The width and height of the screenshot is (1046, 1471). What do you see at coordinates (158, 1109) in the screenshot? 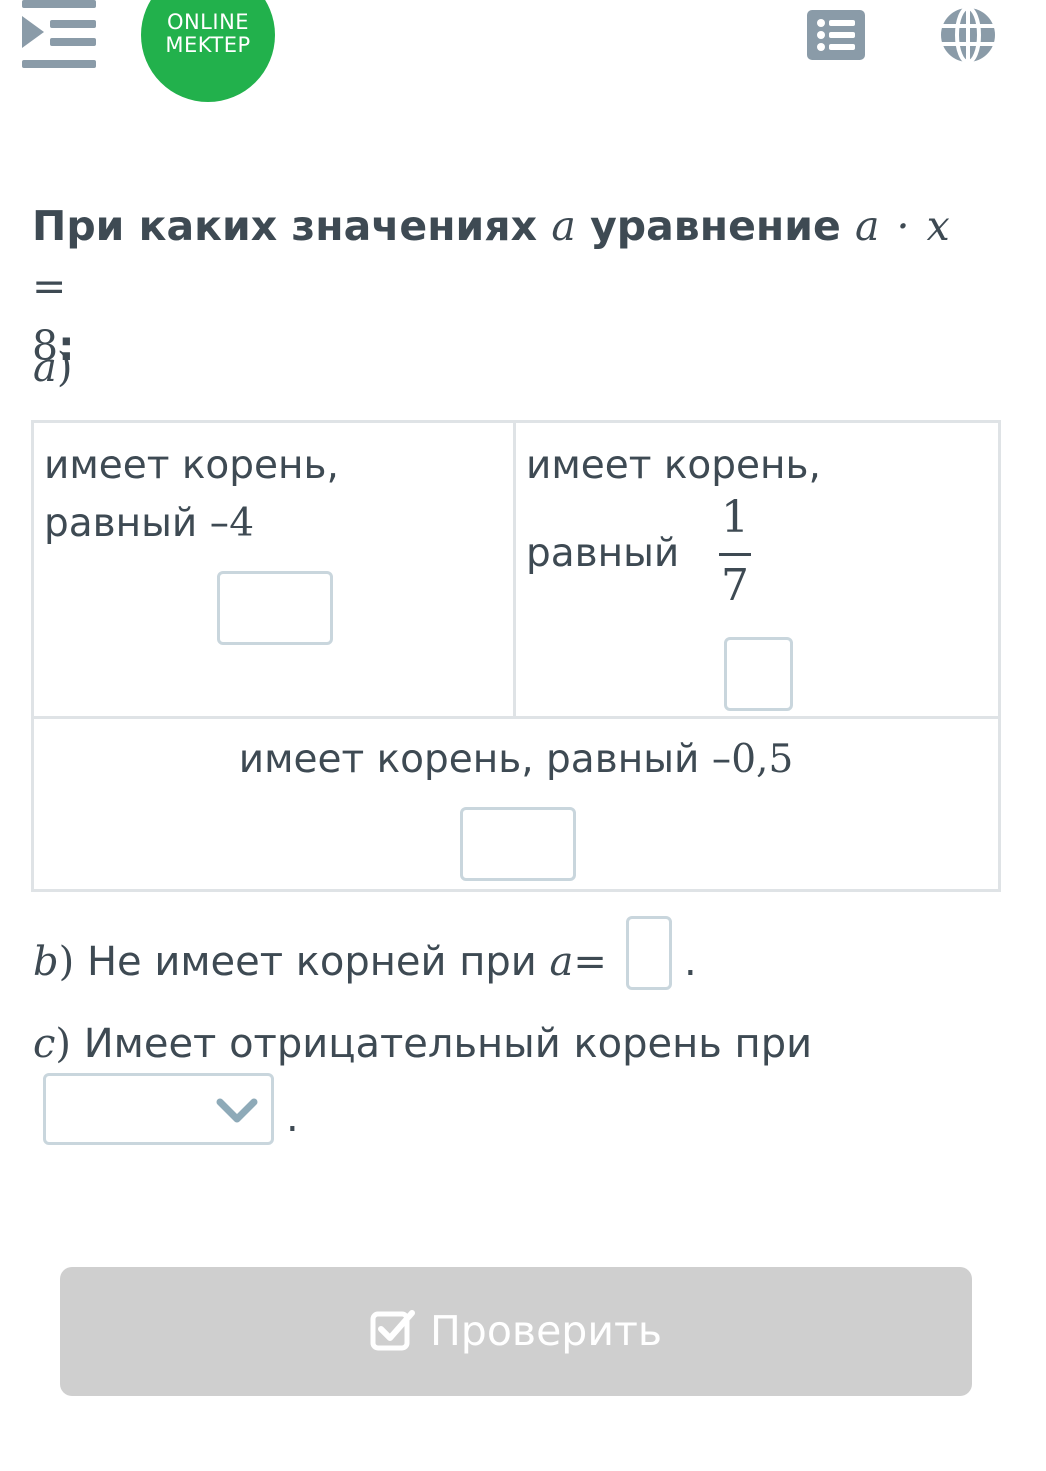
I see `part-c-dropdown` at bounding box center [158, 1109].